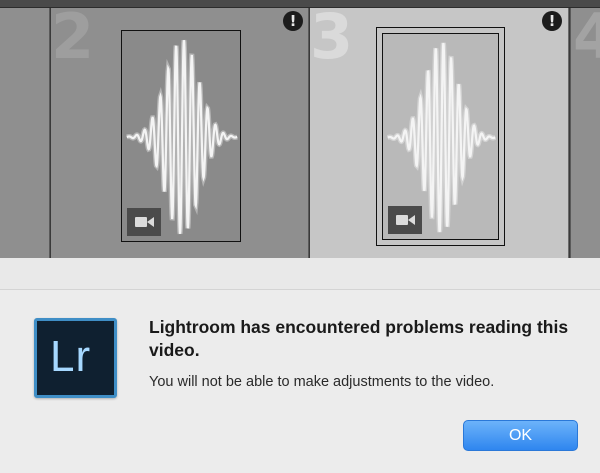 This screenshot has height=473, width=600. I want to click on grid-cell-4: 4, so click(585, 133).